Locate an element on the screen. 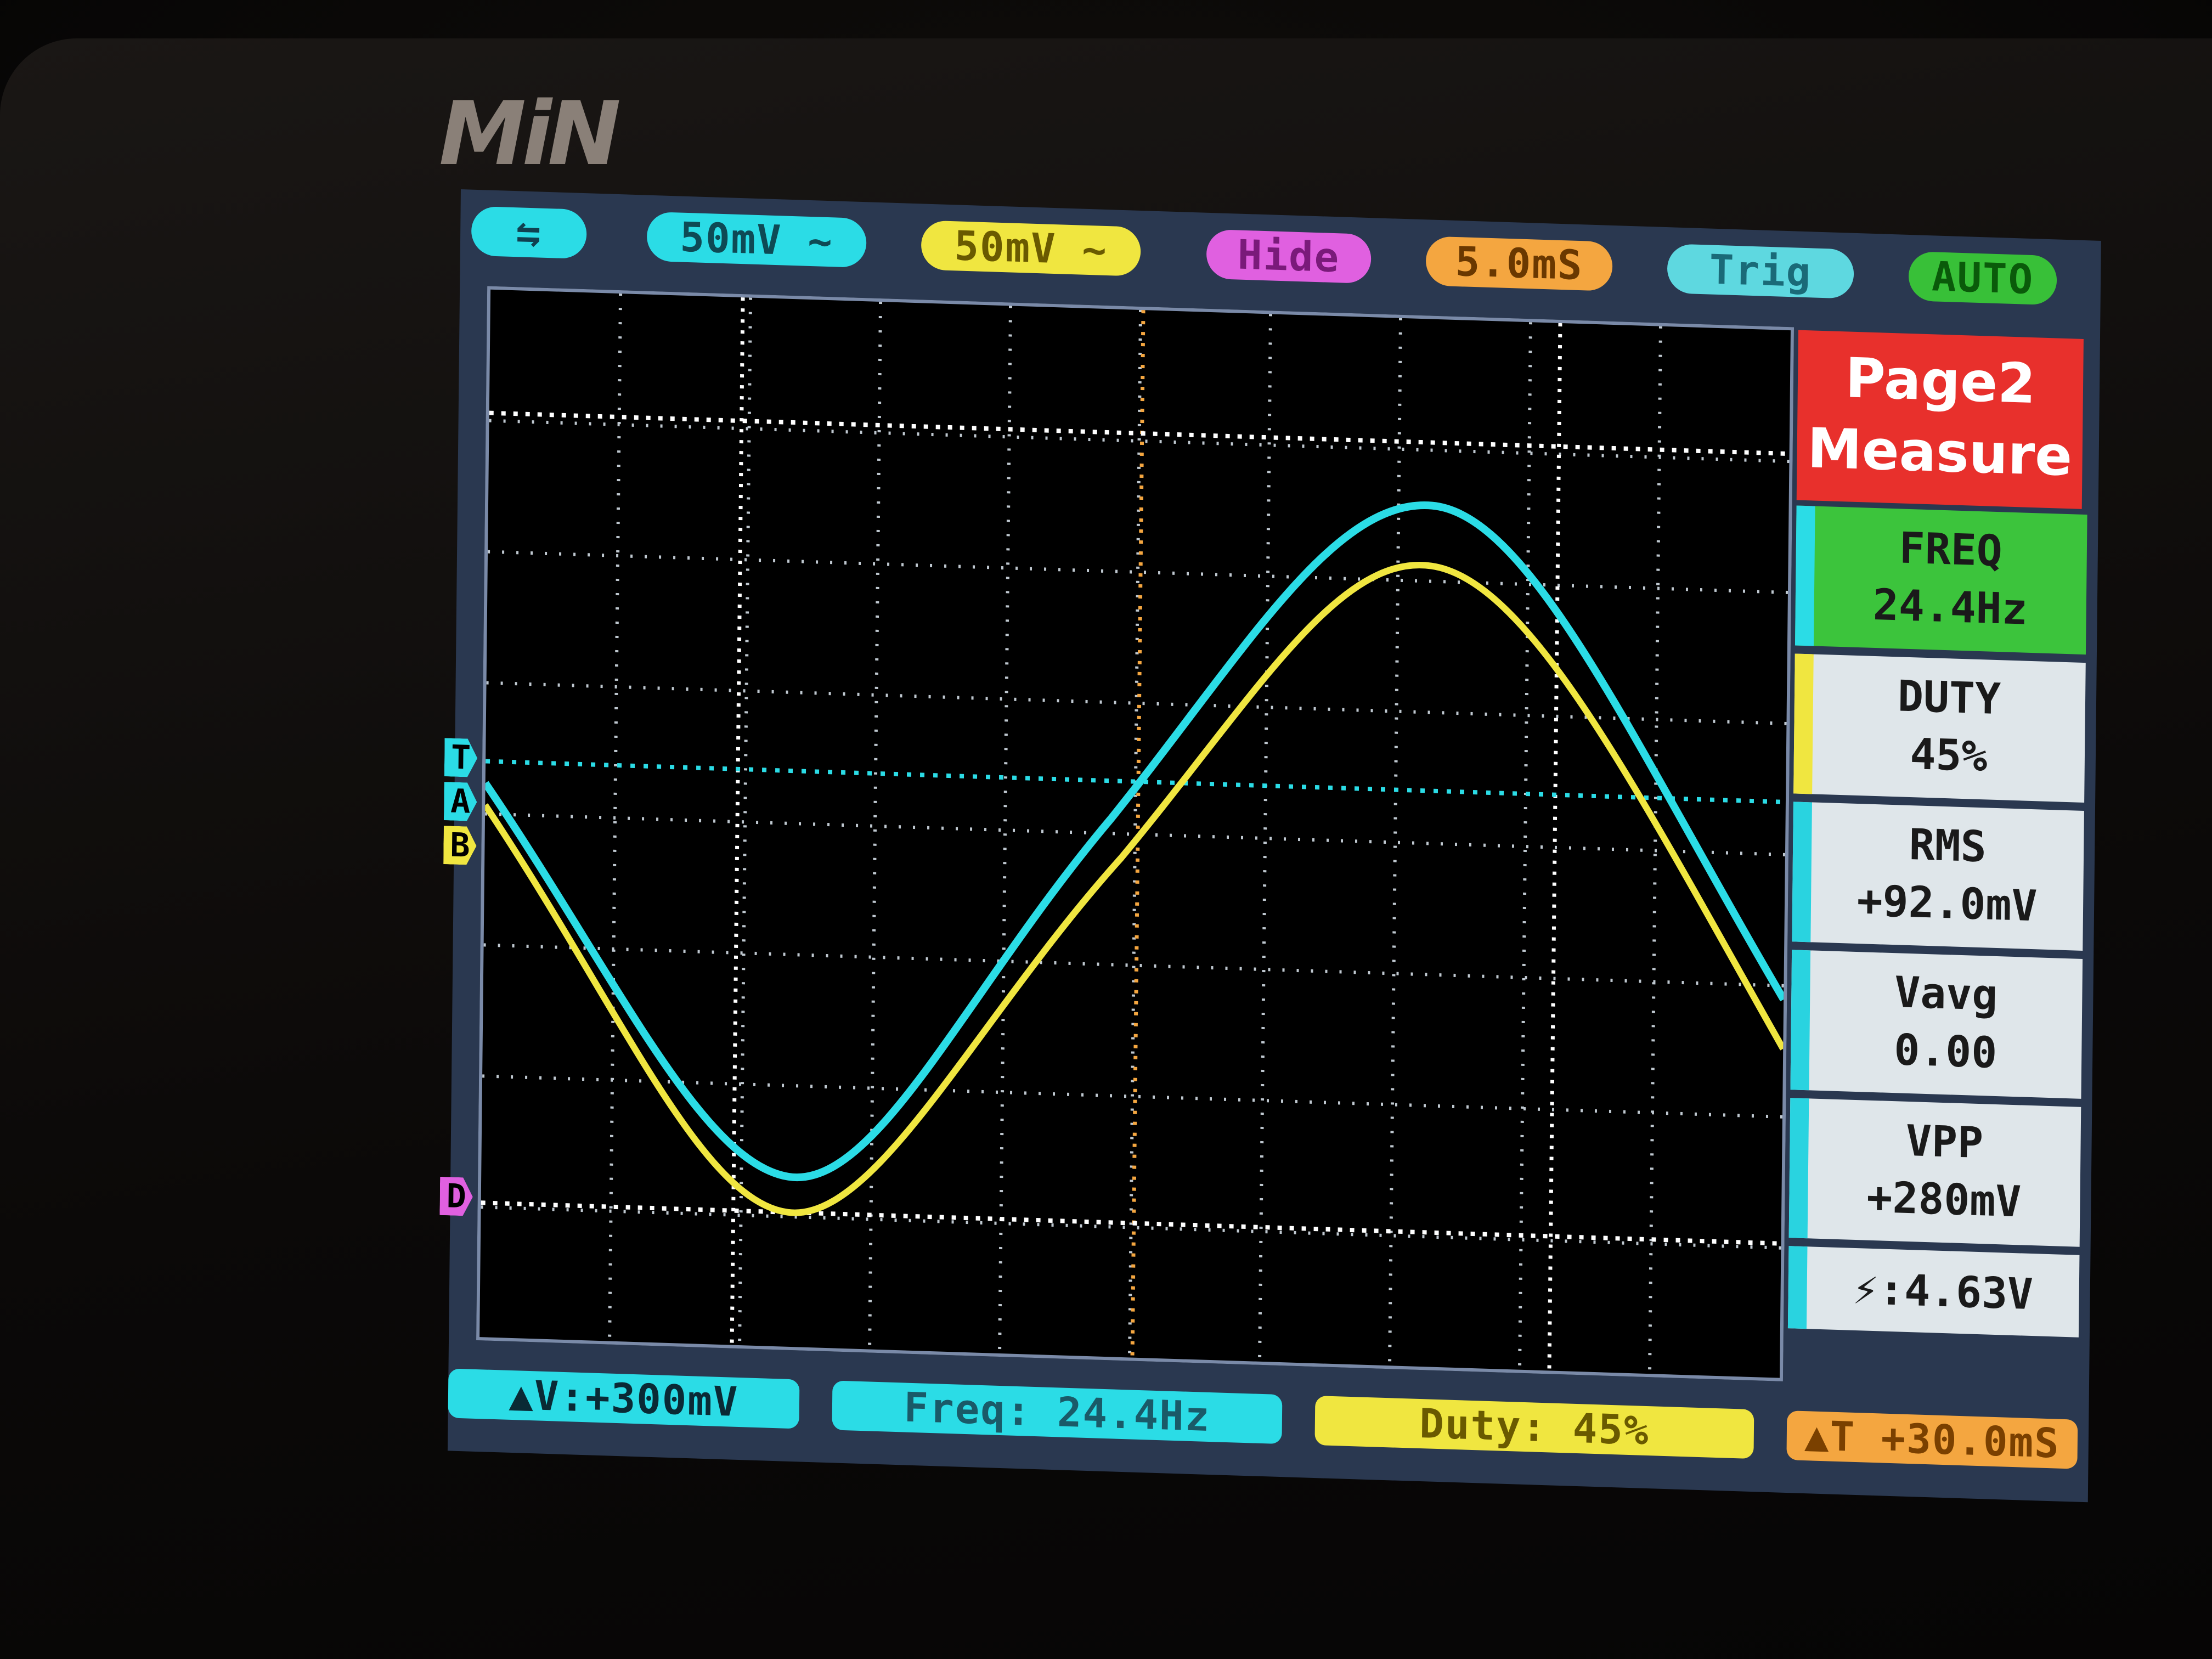 The image size is (2212, 1659). vavg-measure-box: Vavg 0.00 is located at coordinates (1936, 1024).